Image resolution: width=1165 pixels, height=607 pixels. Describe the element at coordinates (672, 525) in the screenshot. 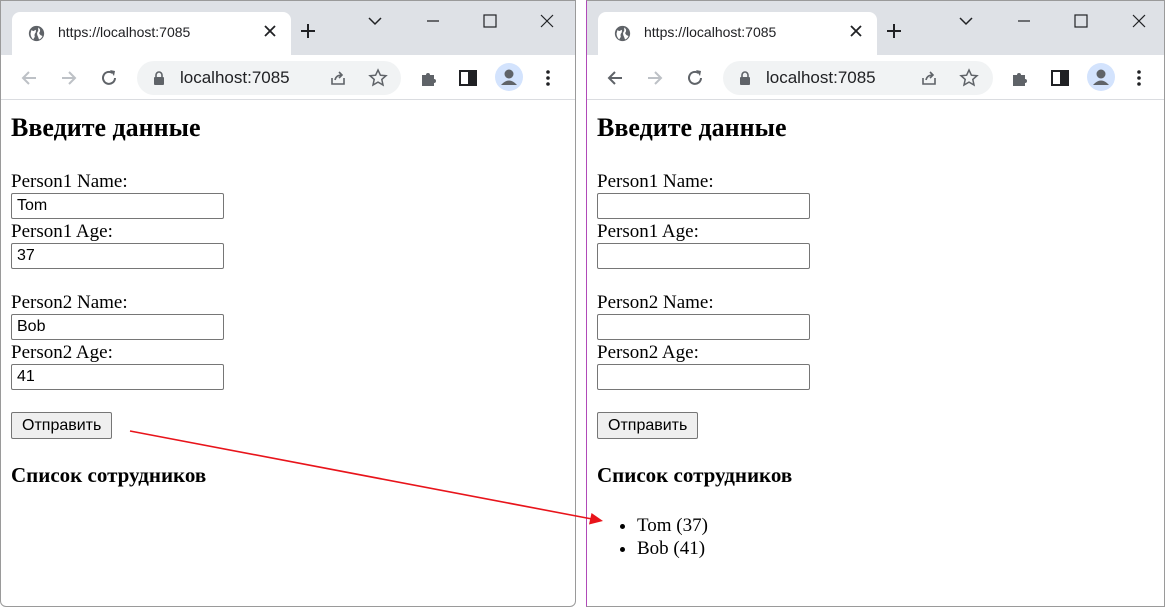

I see `employee-list-item: Tom (37)` at that location.